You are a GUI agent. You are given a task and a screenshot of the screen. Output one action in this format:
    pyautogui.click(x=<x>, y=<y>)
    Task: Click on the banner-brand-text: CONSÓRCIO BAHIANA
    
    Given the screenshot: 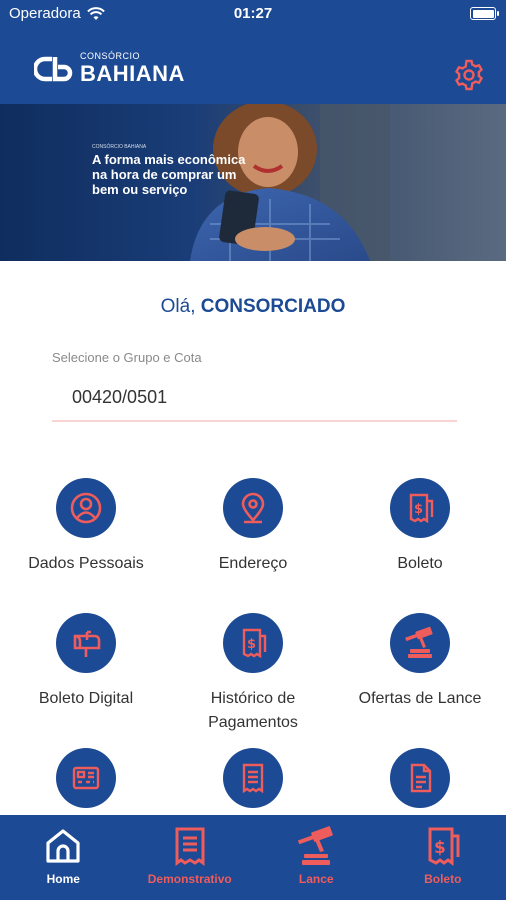 What is the action you would take?
    pyautogui.click(x=119, y=147)
    